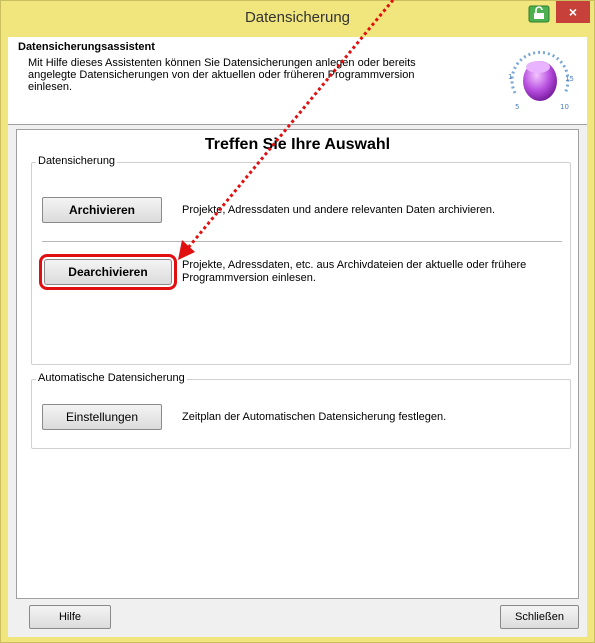 This screenshot has width=595, height=643. What do you see at coordinates (86, 47) in the screenshot?
I see `wizard-title: Datensicherungsassistent` at bounding box center [86, 47].